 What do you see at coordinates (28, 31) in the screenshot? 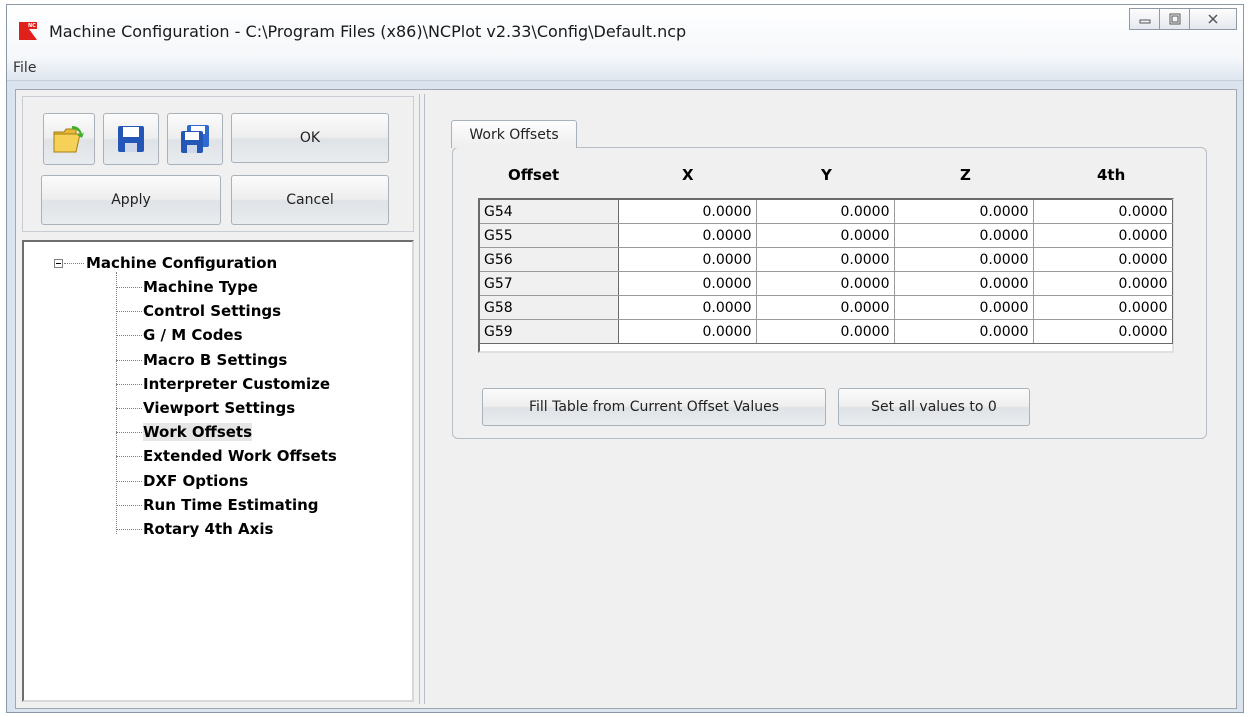
I see `app-icon: NC` at bounding box center [28, 31].